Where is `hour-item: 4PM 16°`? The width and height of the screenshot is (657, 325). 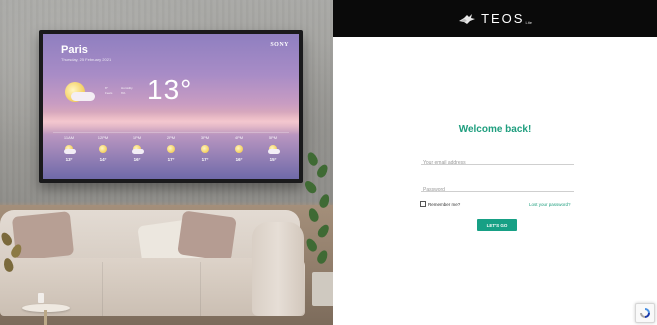
hour-item: 4PM 16° is located at coordinates (239, 148).